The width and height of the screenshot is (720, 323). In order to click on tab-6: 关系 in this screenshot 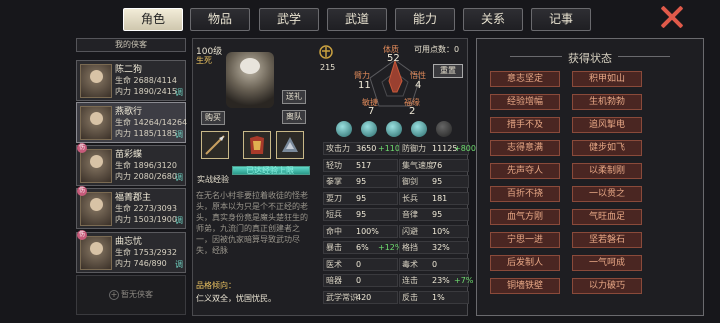, I will do `click(493, 19)`.